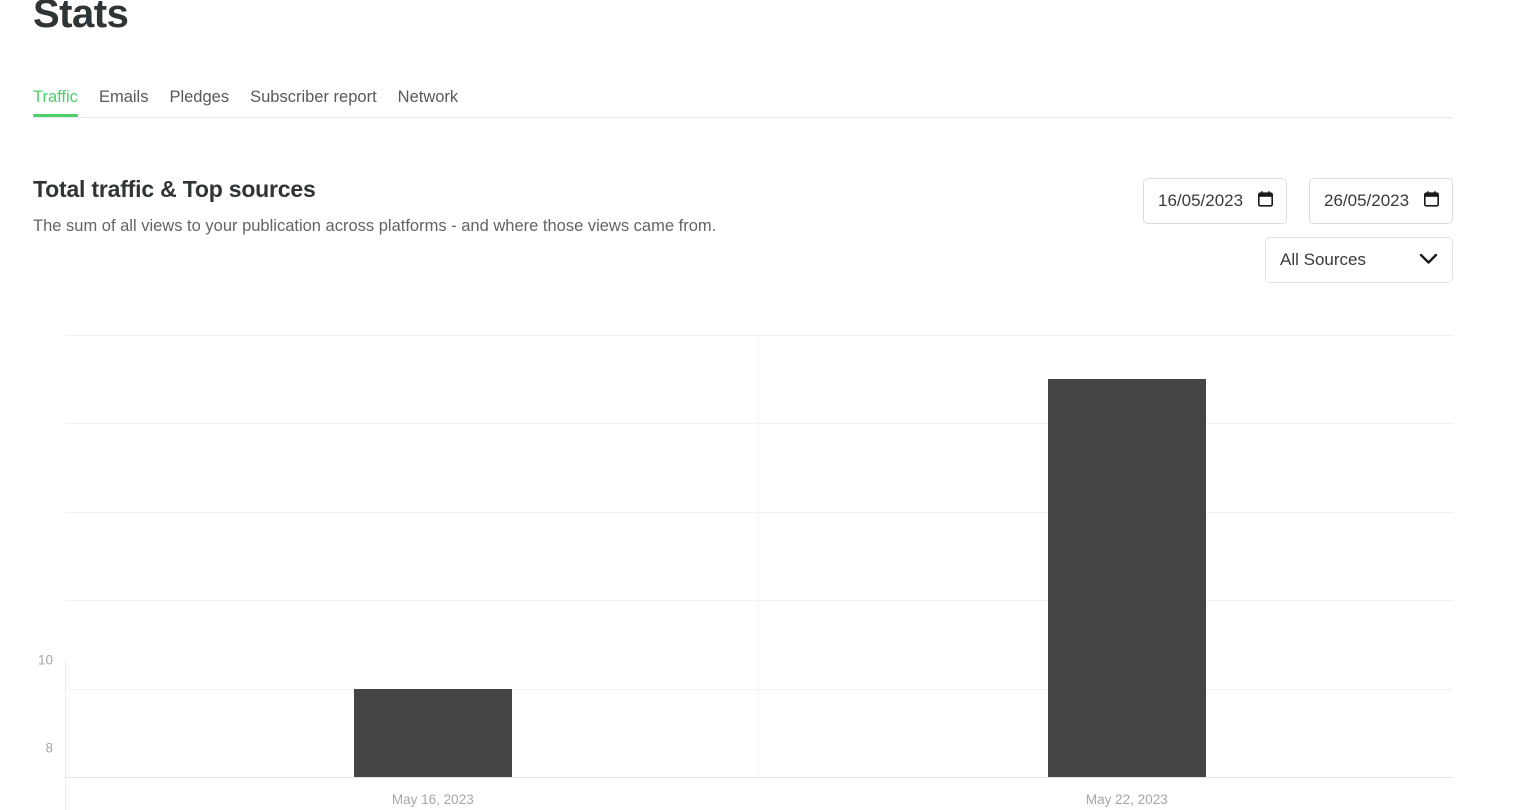  Describe the element at coordinates (45, 660) in the screenshot. I see `y-axis-tick-label: 10` at that location.